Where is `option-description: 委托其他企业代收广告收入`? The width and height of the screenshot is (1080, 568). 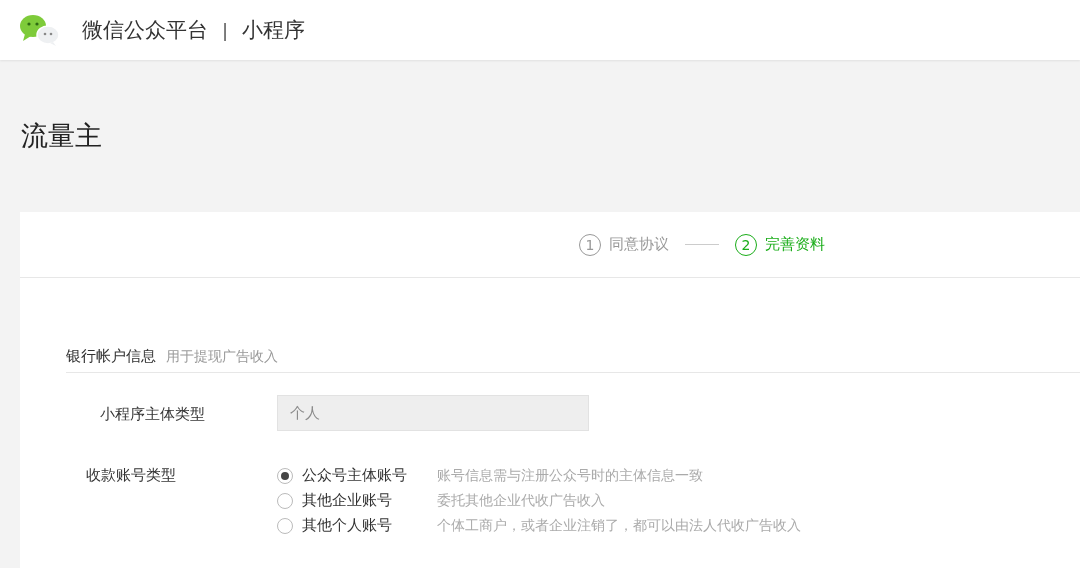 option-description: 委托其他企业代收广告收入 is located at coordinates (521, 500).